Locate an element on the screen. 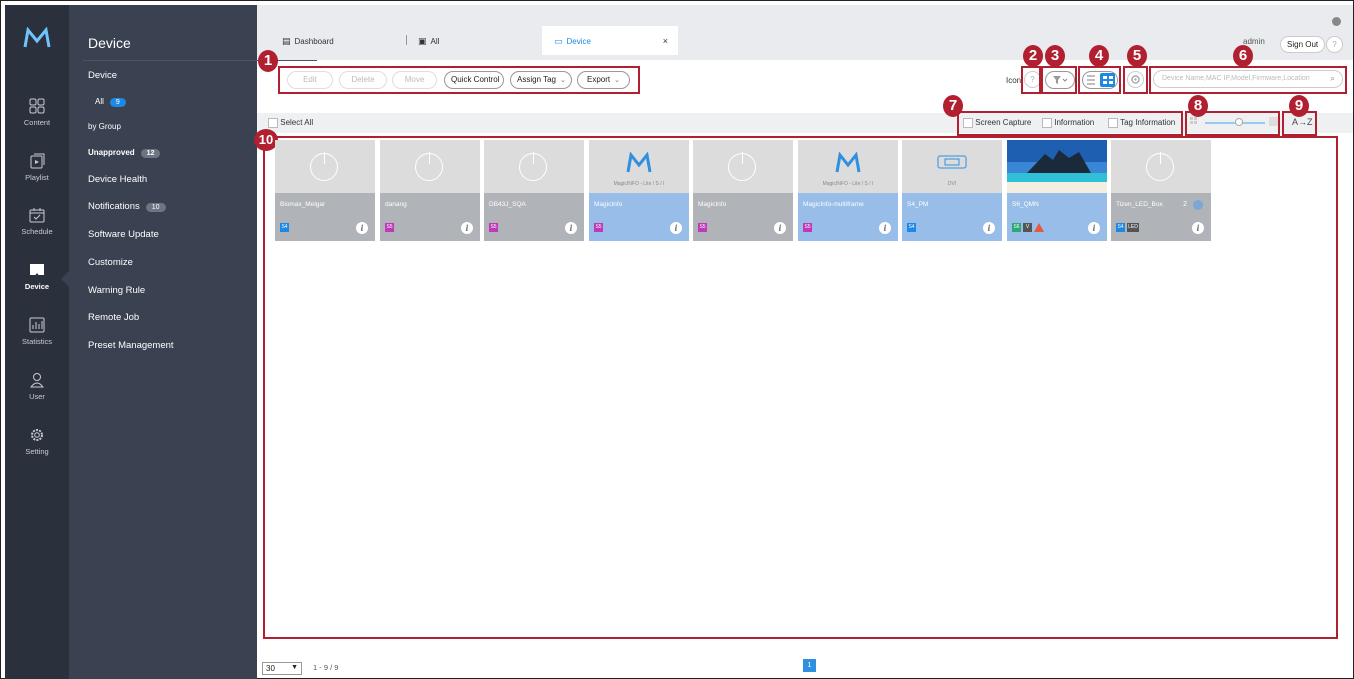  close-icon: × is located at coordinates (665, 41).